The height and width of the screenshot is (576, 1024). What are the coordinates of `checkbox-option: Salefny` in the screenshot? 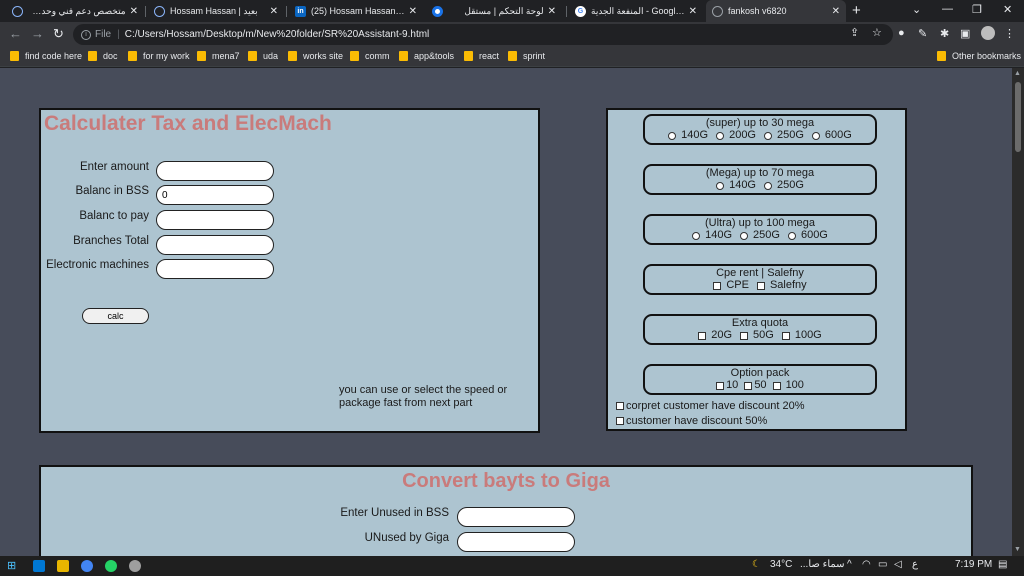 It's located at (781, 285).